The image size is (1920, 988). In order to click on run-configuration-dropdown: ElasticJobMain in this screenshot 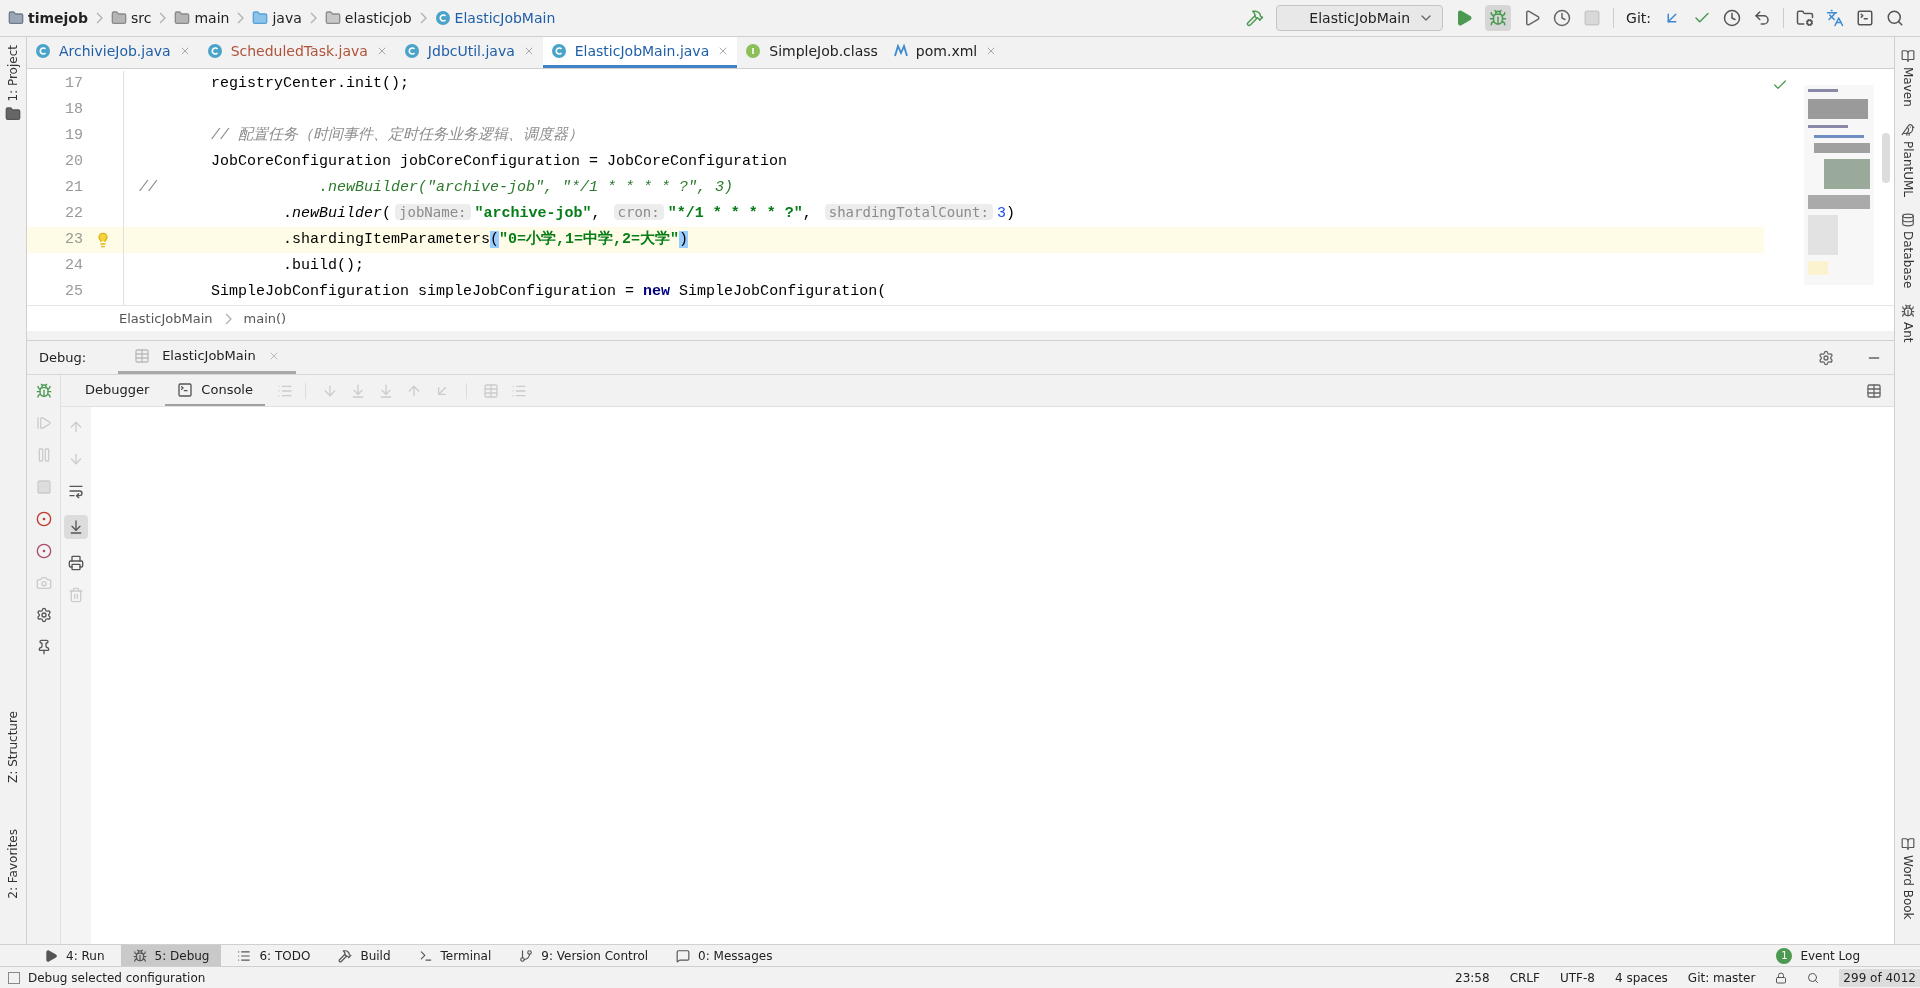, I will do `click(1360, 18)`.